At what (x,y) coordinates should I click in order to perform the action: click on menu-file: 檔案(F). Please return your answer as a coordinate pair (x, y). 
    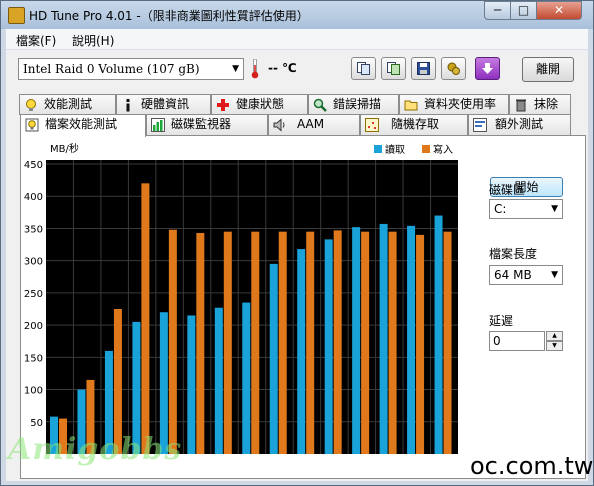
    Looking at the image, I should click on (36, 40).